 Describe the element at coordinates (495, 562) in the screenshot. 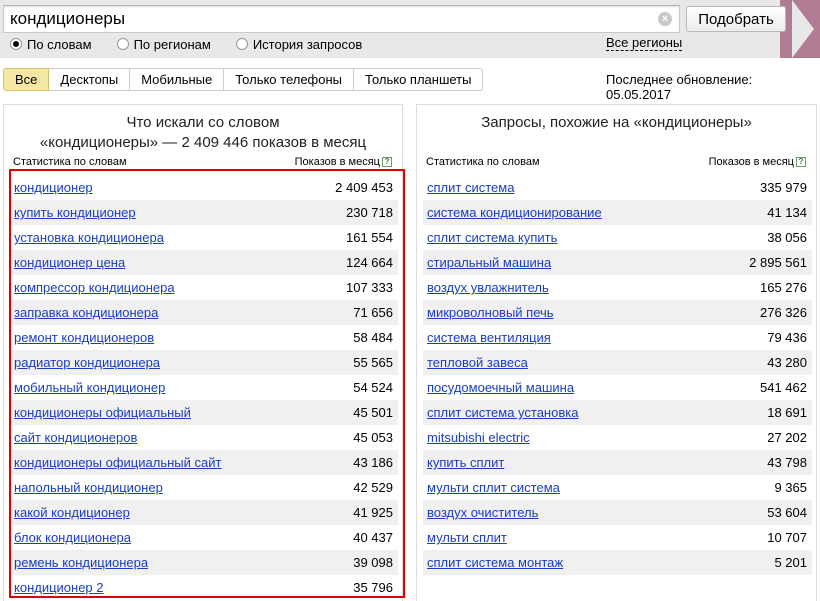

I see `phrase-link: сплит система монтаж` at that location.